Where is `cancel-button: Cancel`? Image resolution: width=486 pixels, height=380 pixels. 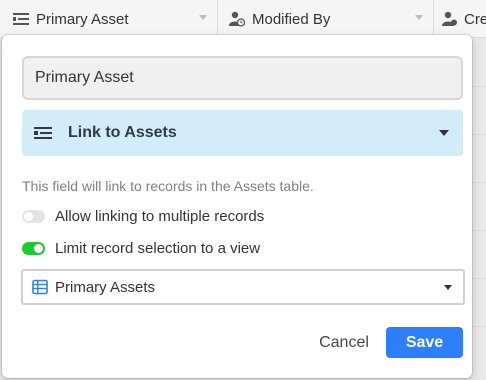
cancel-button: Cancel is located at coordinates (344, 343).